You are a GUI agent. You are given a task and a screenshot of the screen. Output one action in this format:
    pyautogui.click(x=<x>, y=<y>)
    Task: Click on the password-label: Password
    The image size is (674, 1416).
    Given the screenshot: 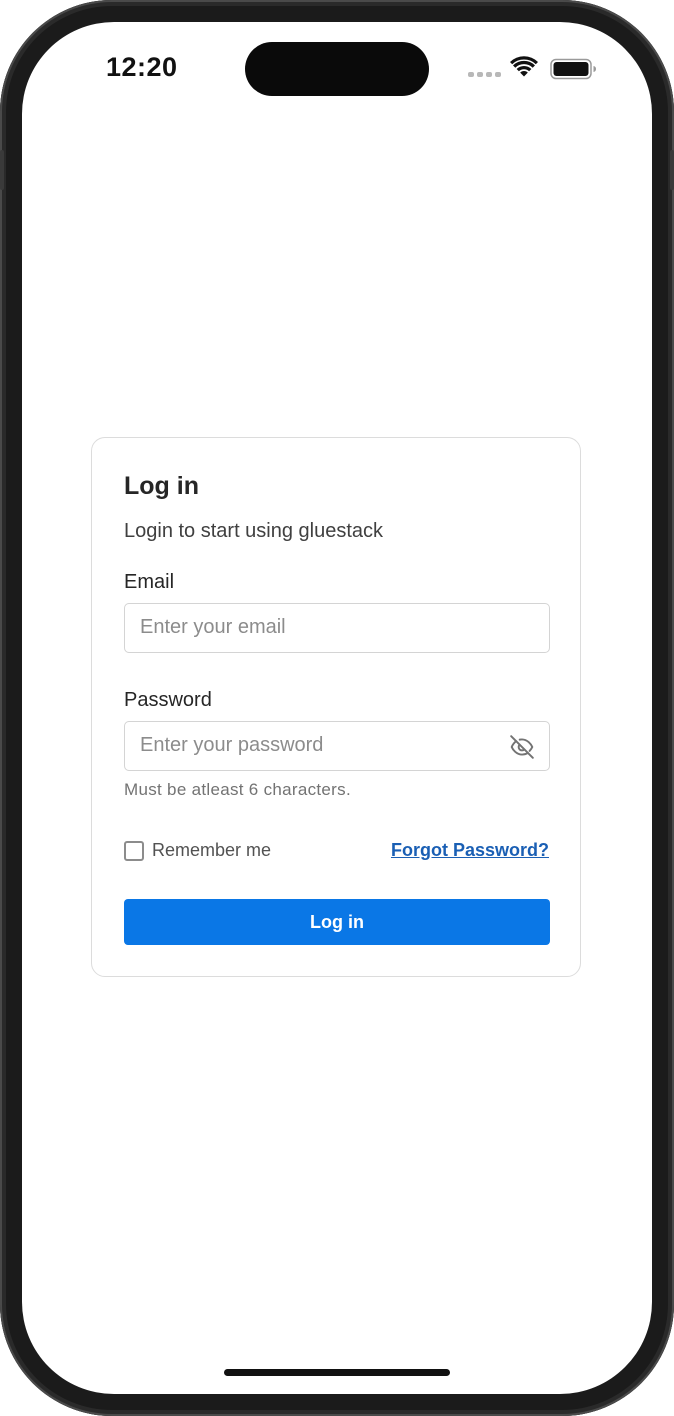 What is the action you would take?
    pyautogui.click(x=168, y=700)
    